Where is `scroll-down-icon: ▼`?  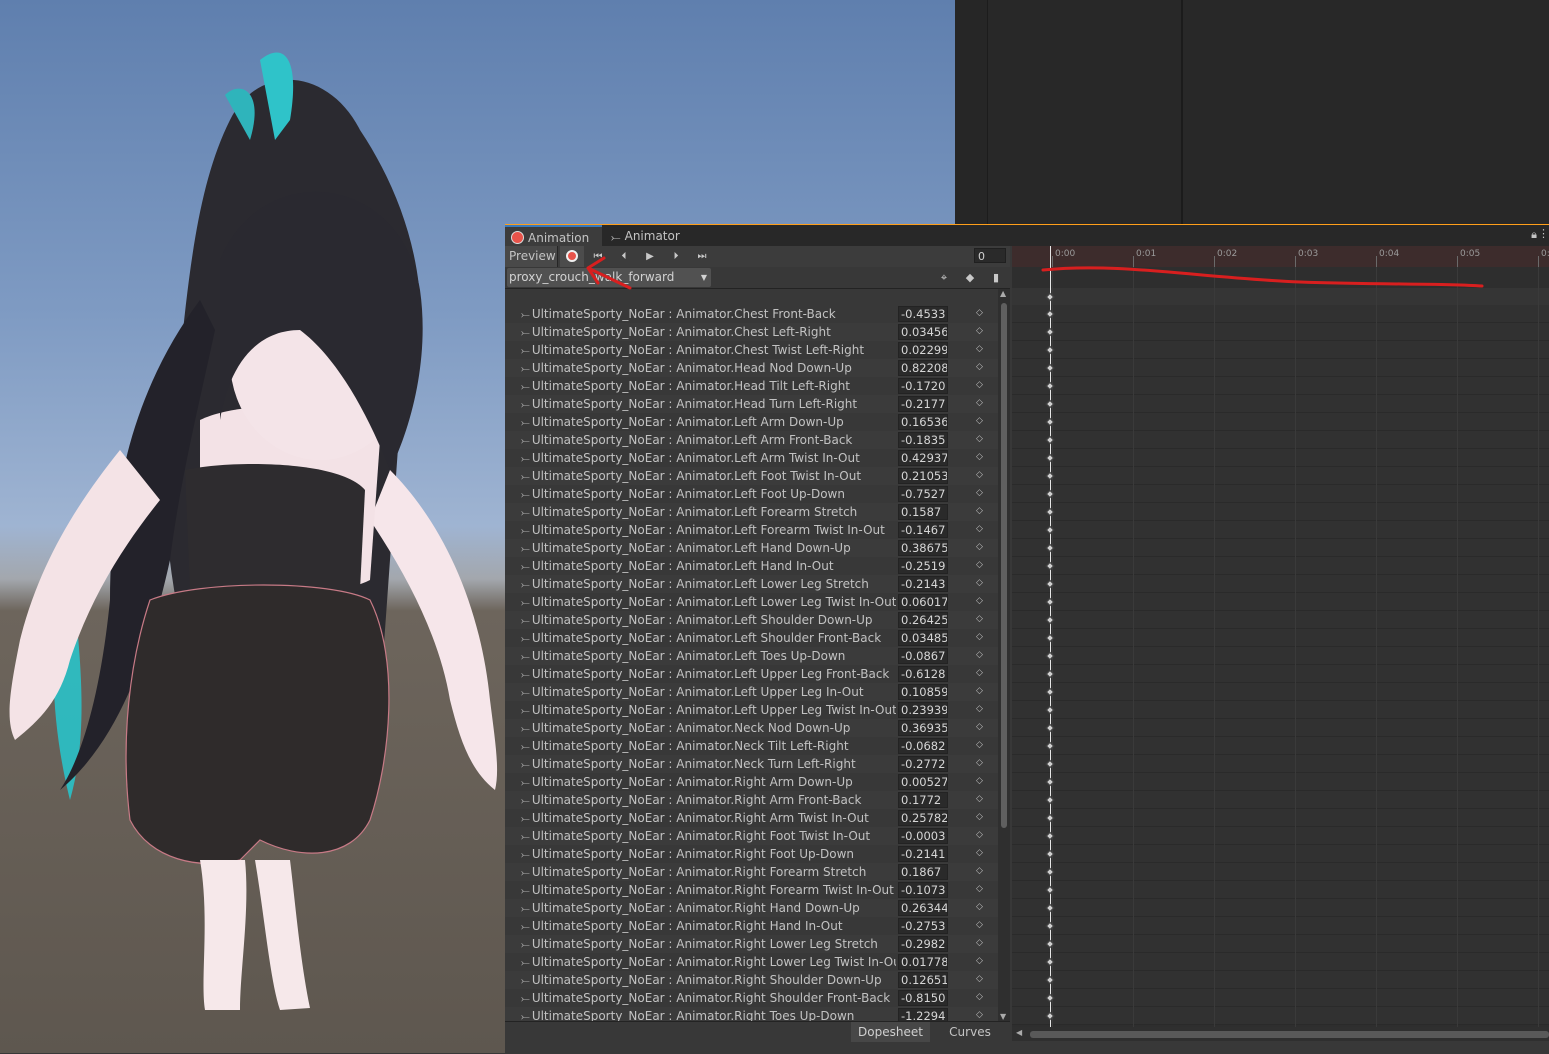
scroll-down-icon: ▼ is located at coordinates (1003, 1016).